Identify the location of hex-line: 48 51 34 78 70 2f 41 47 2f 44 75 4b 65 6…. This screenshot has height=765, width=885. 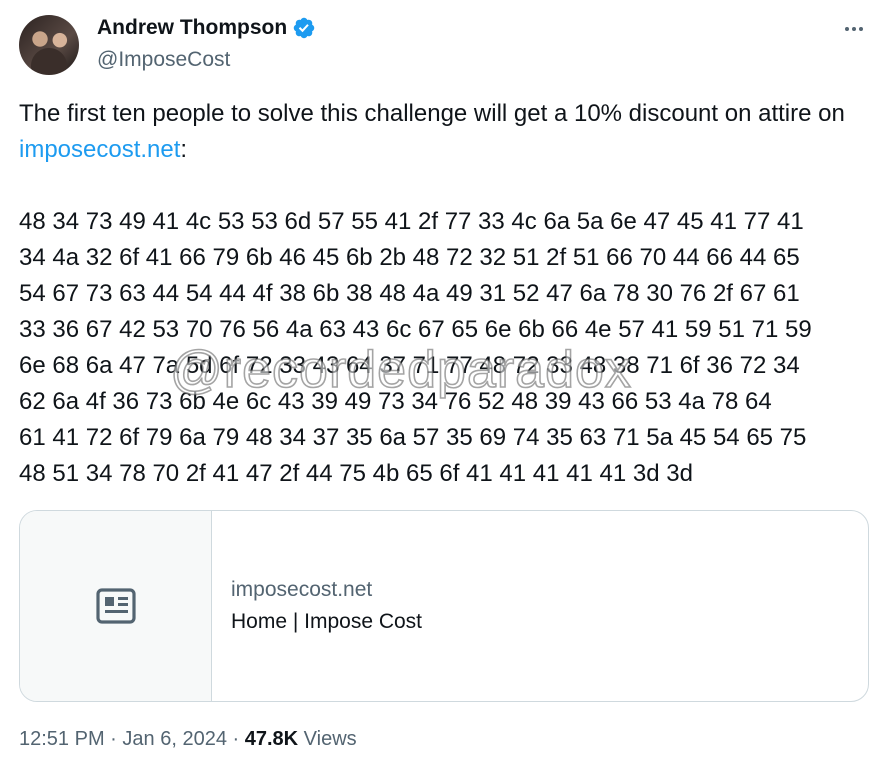
(356, 473).